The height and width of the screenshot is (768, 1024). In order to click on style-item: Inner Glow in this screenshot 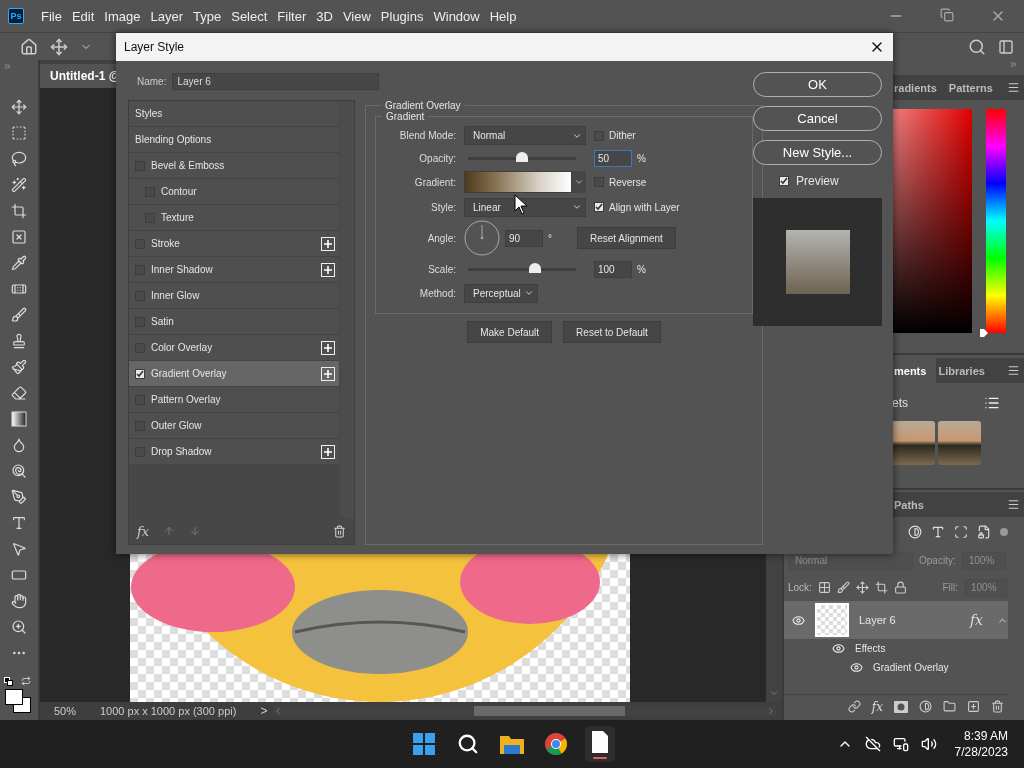, I will do `click(234, 296)`.